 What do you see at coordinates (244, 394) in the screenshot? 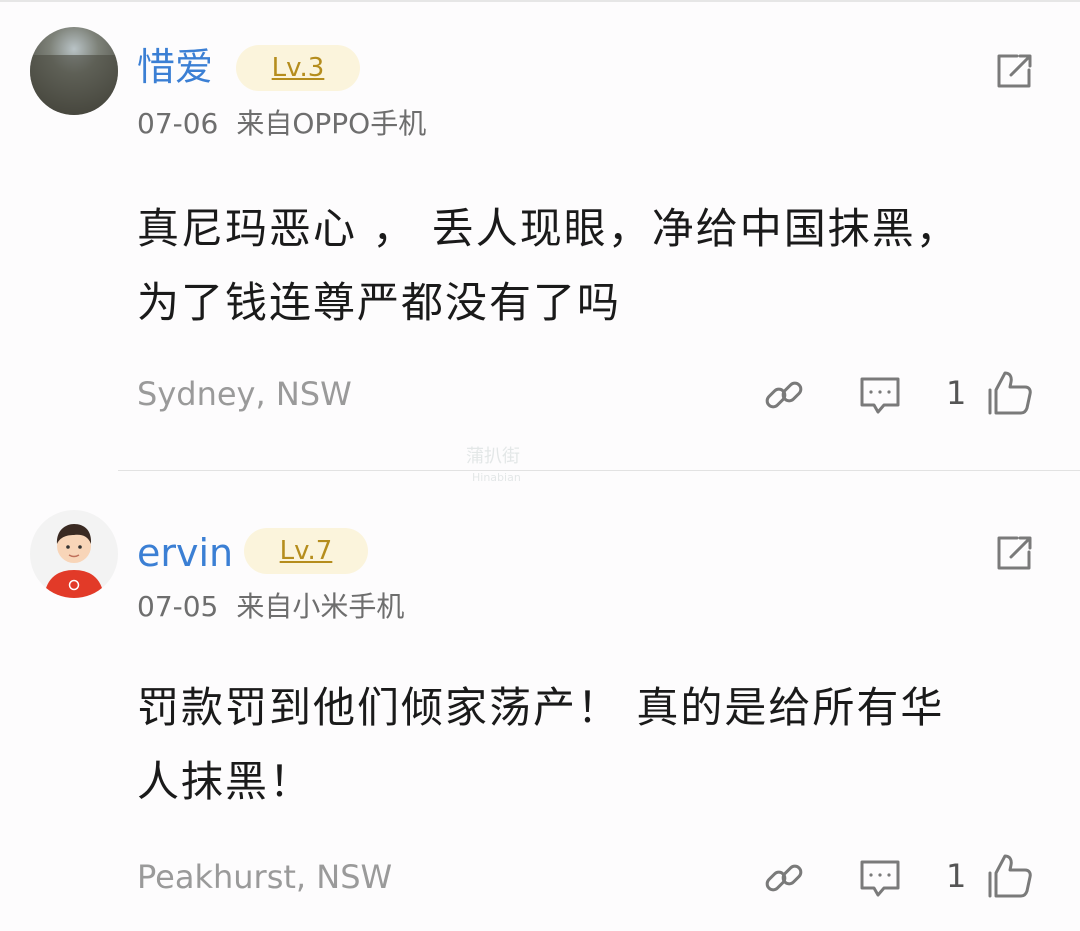
I see `location-label: Sydney, NSW` at bounding box center [244, 394].